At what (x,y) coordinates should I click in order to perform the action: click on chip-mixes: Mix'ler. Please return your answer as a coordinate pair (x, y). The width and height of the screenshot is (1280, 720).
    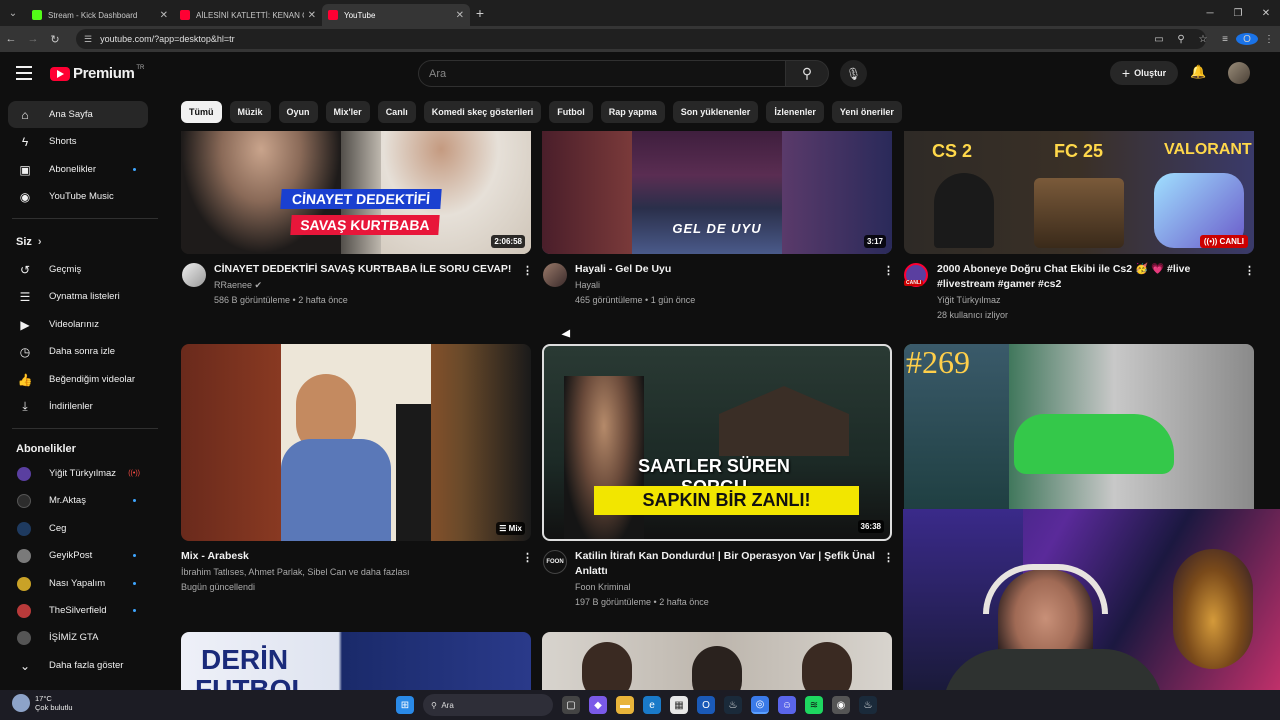
    Looking at the image, I should click on (347, 112).